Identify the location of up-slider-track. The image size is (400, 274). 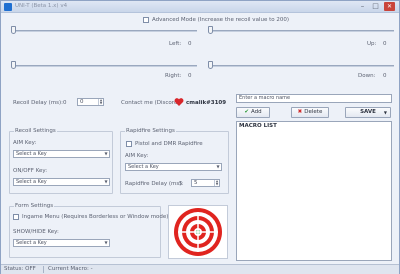
(301, 31).